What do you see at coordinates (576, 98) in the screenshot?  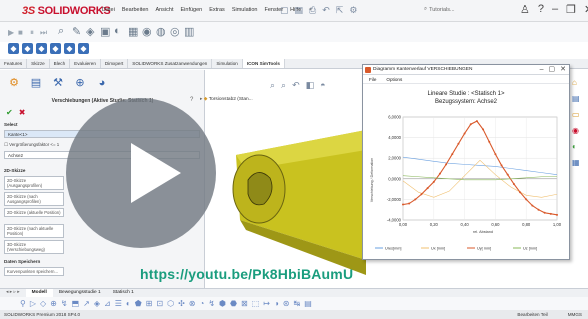 I see `design-library-icon: ▤` at bounding box center [576, 98].